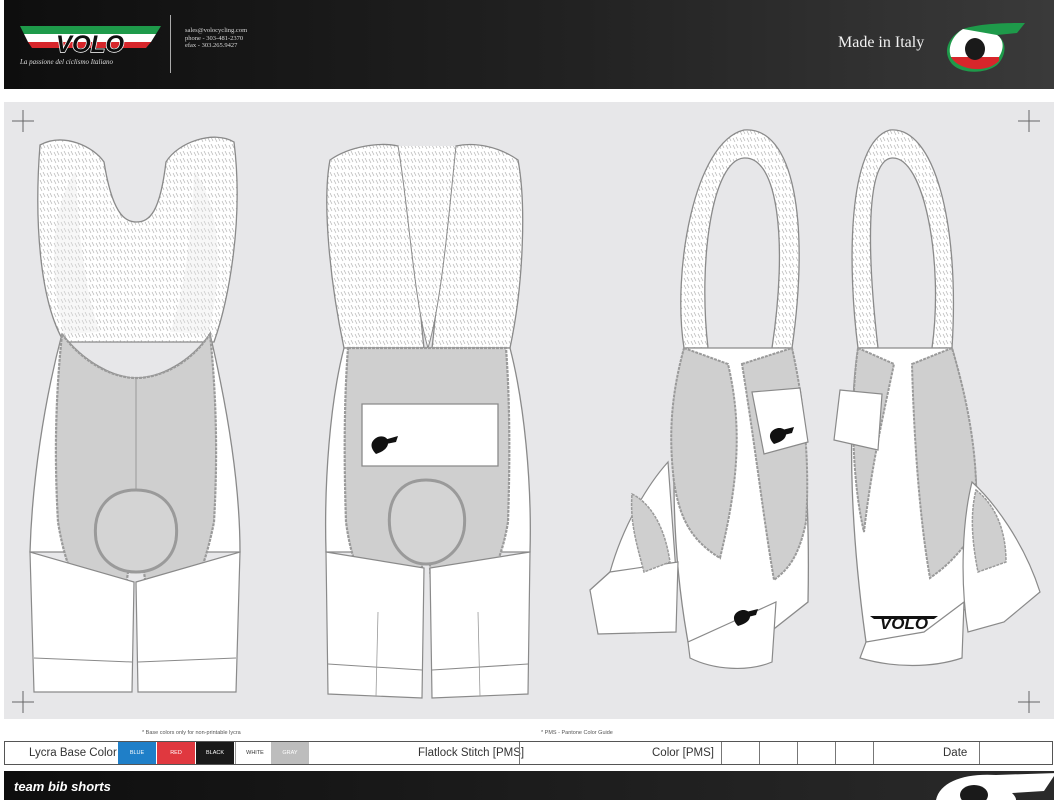 The width and height of the screenshot is (1057, 800). I want to click on contact-efax: efax - 303.265.9427, so click(211, 45).